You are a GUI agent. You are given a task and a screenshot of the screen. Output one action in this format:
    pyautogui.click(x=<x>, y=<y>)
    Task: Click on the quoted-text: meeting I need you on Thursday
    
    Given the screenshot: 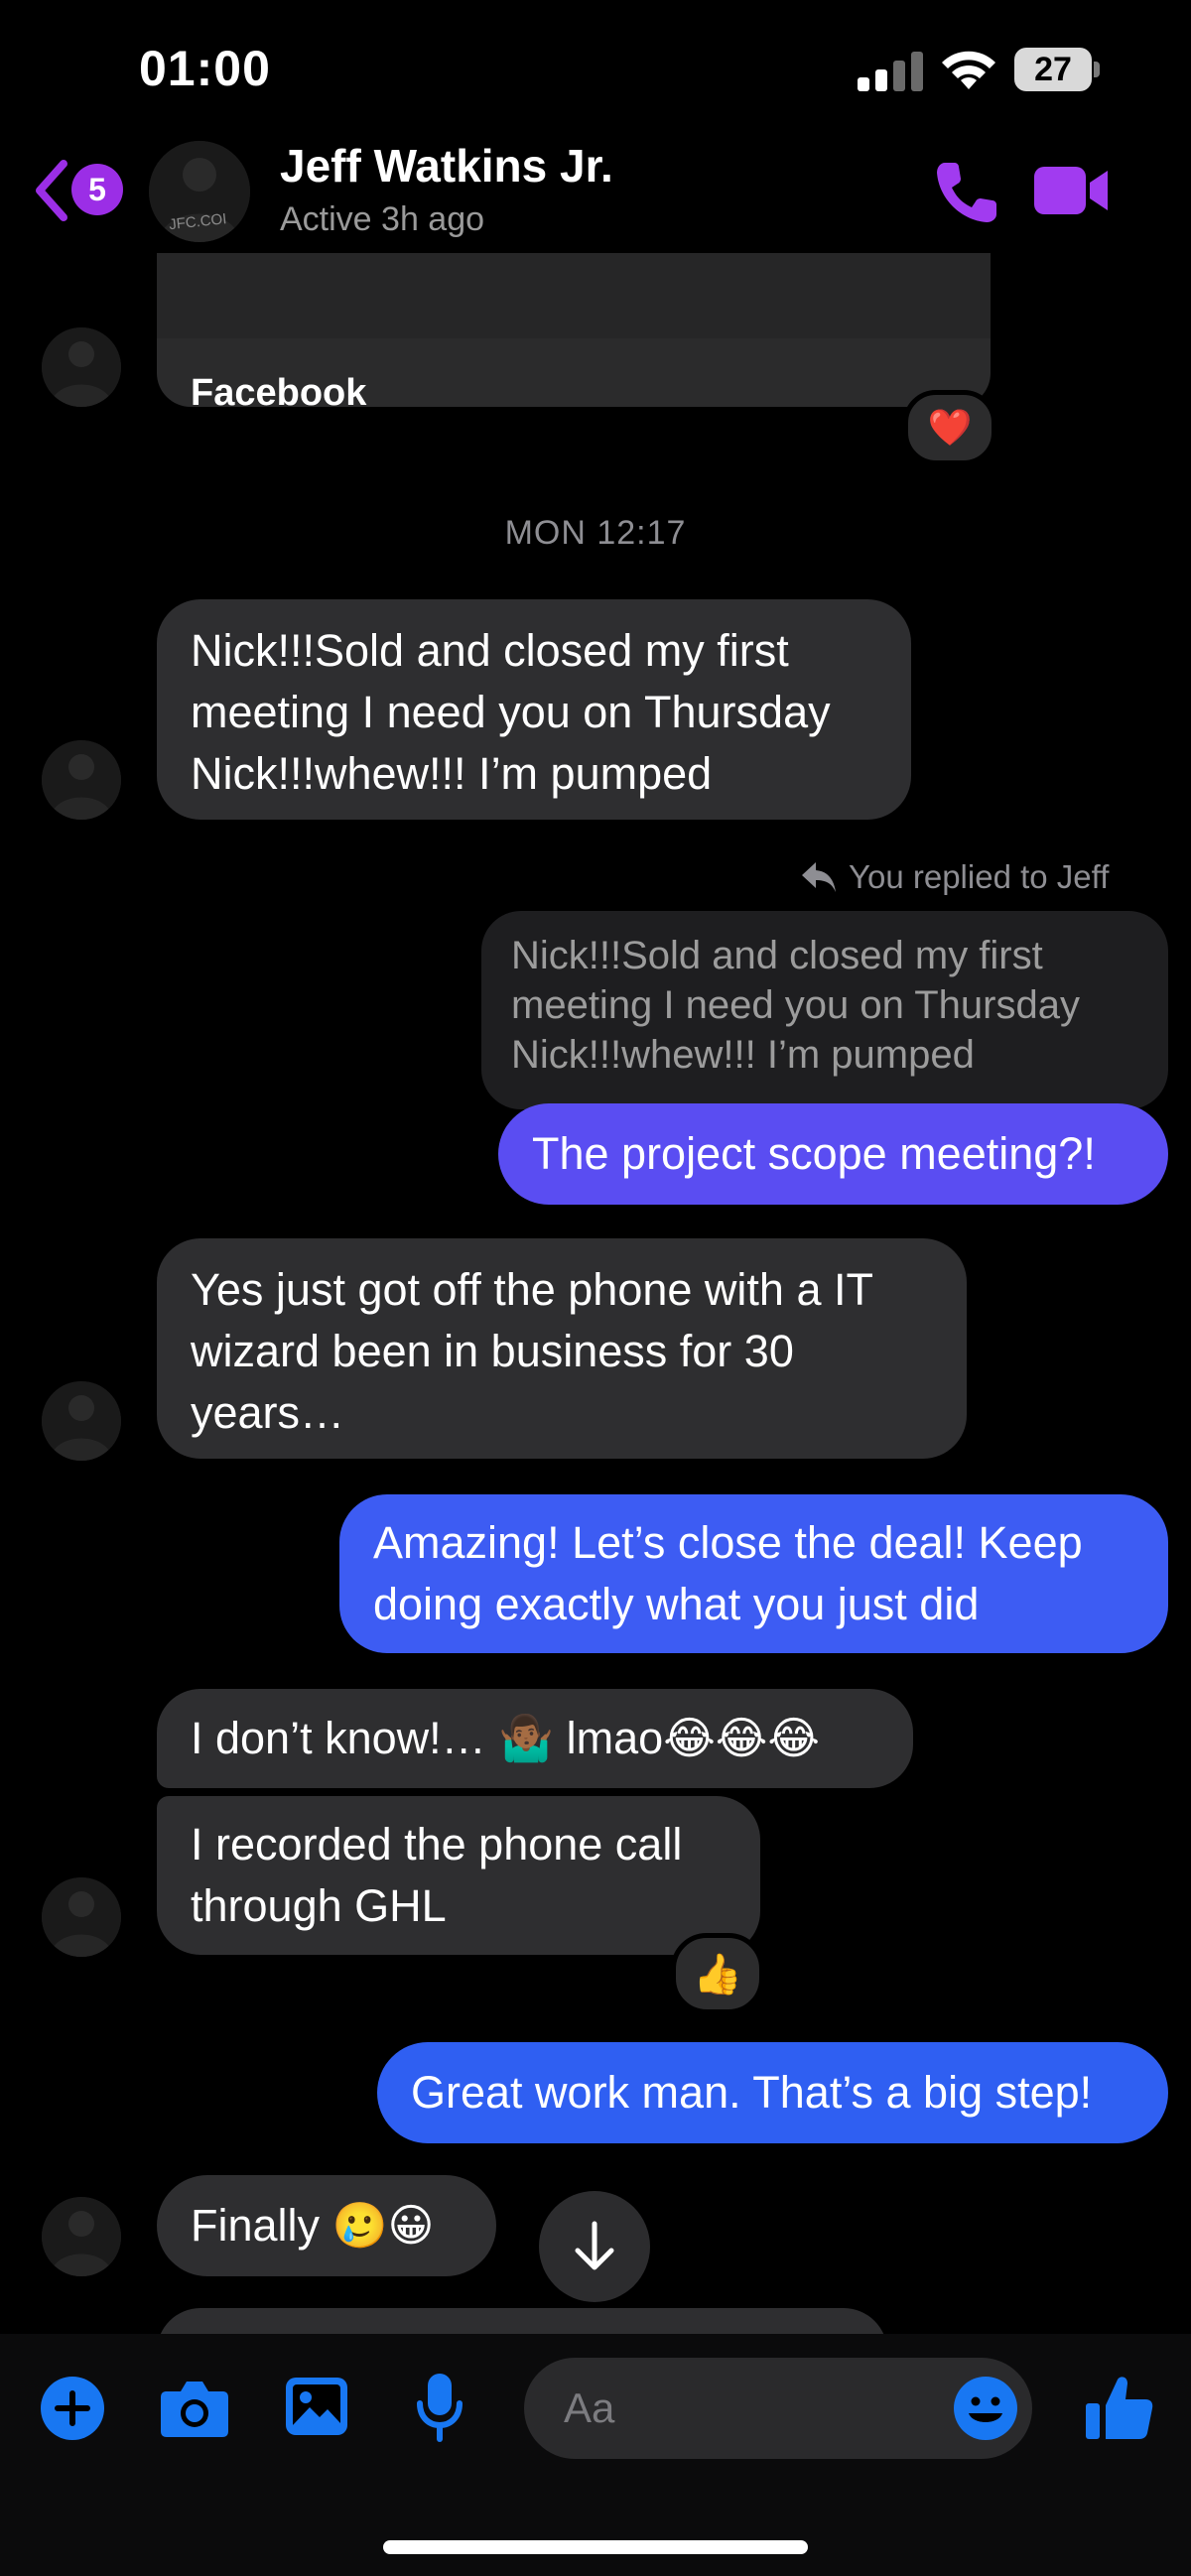 What is the action you would take?
    pyautogui.click(x=796, y=1005)
    